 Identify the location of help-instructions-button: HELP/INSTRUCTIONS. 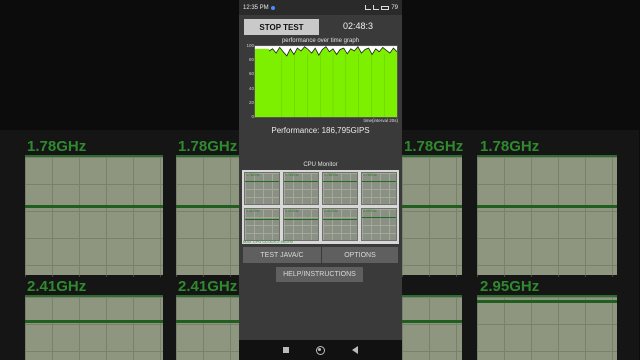
(319, 274).